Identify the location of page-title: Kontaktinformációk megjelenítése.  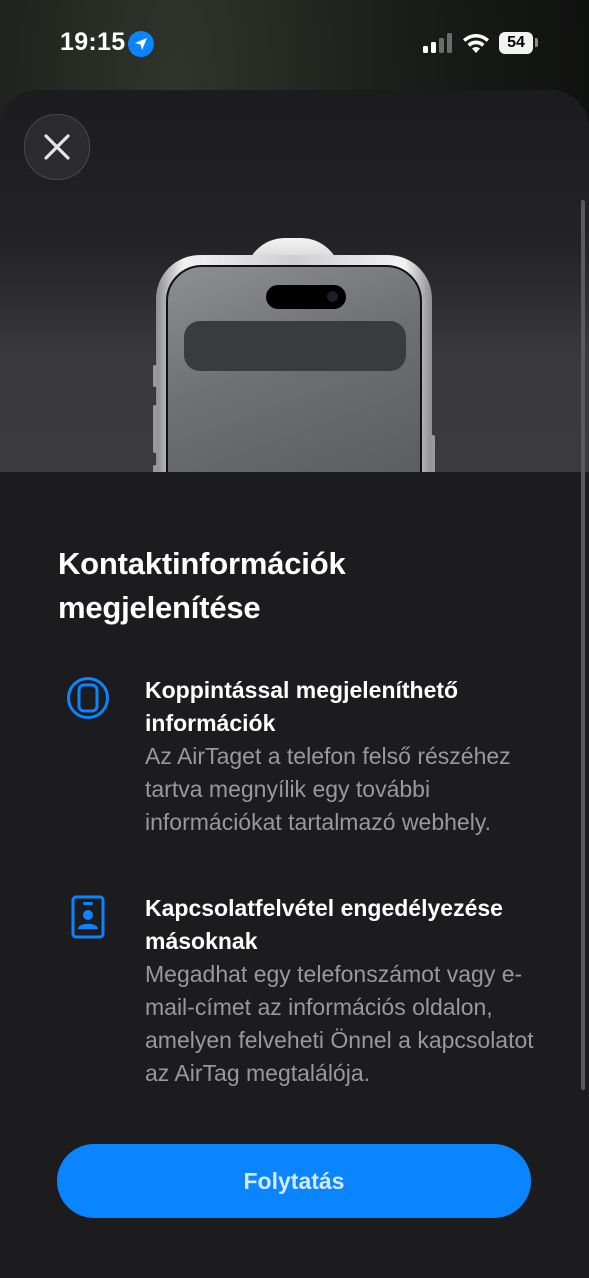
(202, 585).